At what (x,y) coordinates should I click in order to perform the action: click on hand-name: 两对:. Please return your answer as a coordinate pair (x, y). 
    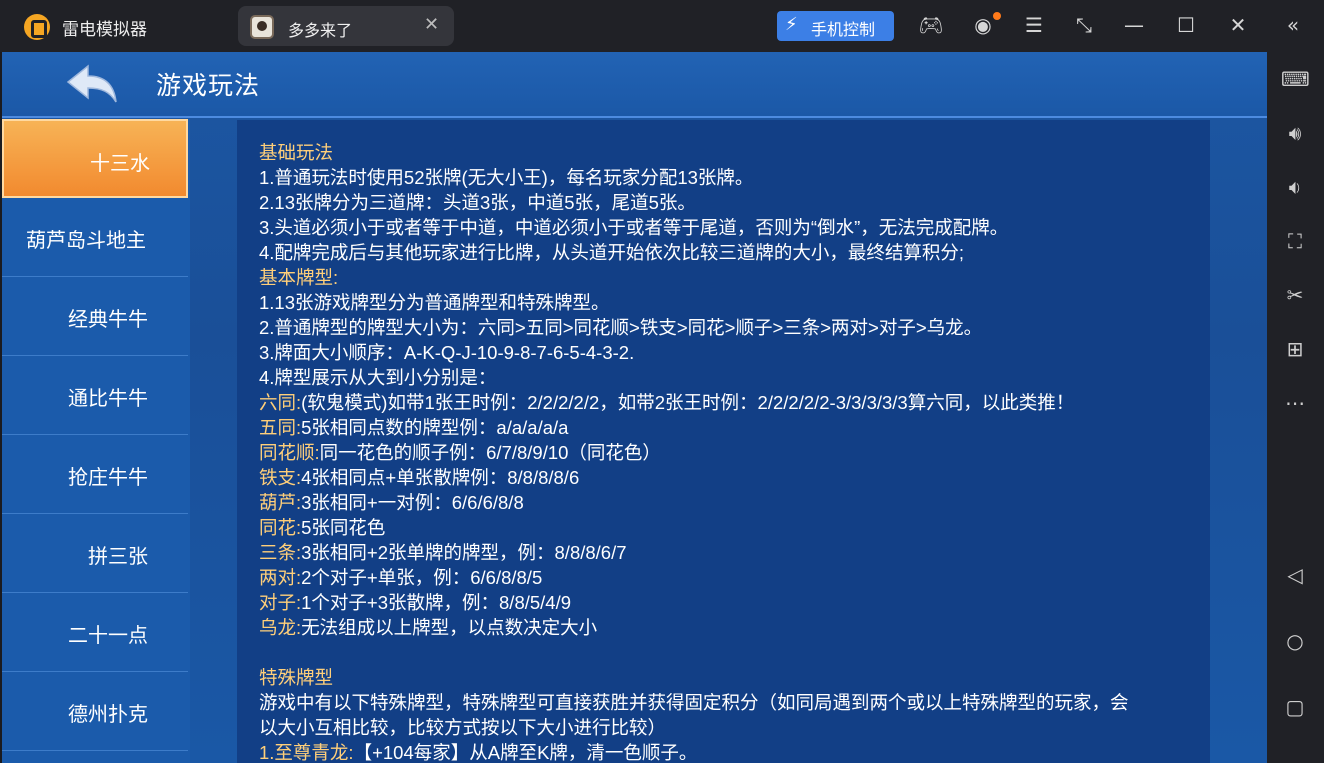
    Looking at the image, I should click on (280, 577).